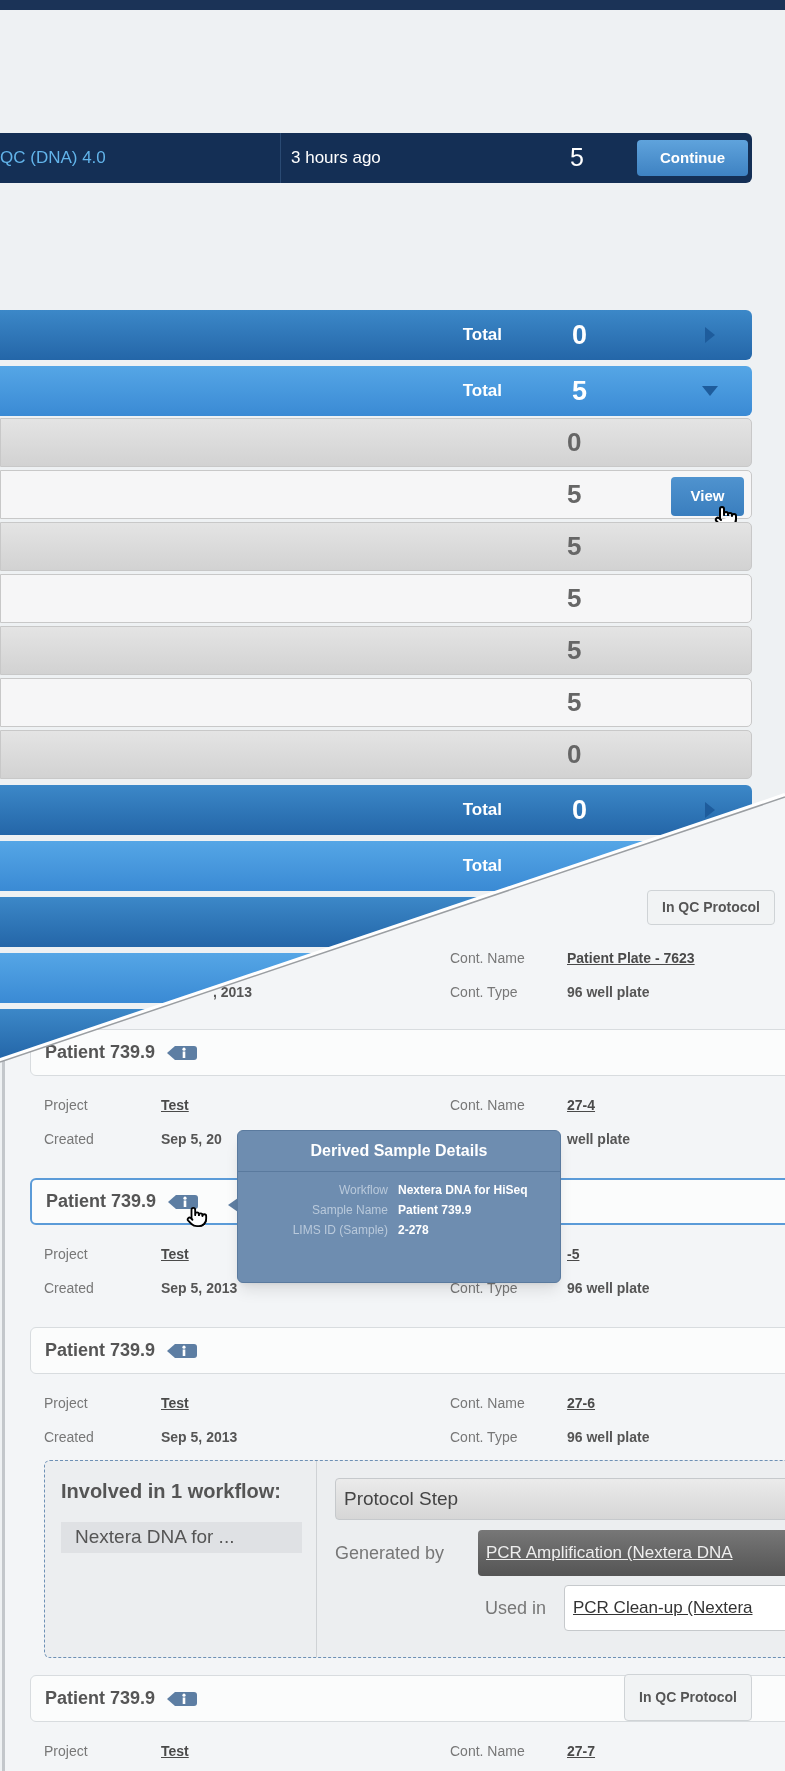 Image resolution: width=785 pixels, height=1771 pixels. Describe the element at coordinates (710, 391) in the screenshot. I see `caret-down-icon` at that location.